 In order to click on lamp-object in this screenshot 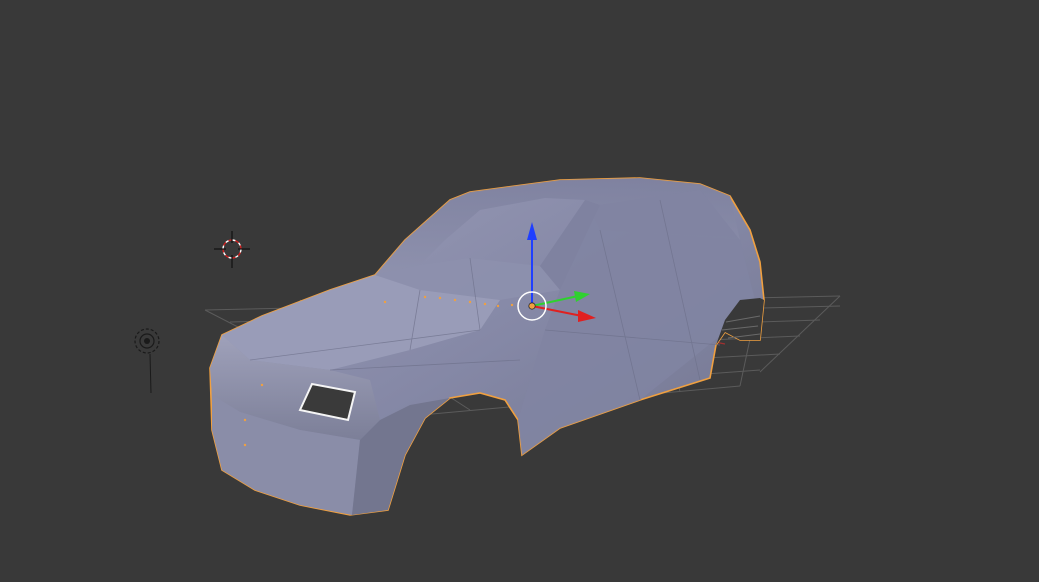, I will do `click(147, 361)`.